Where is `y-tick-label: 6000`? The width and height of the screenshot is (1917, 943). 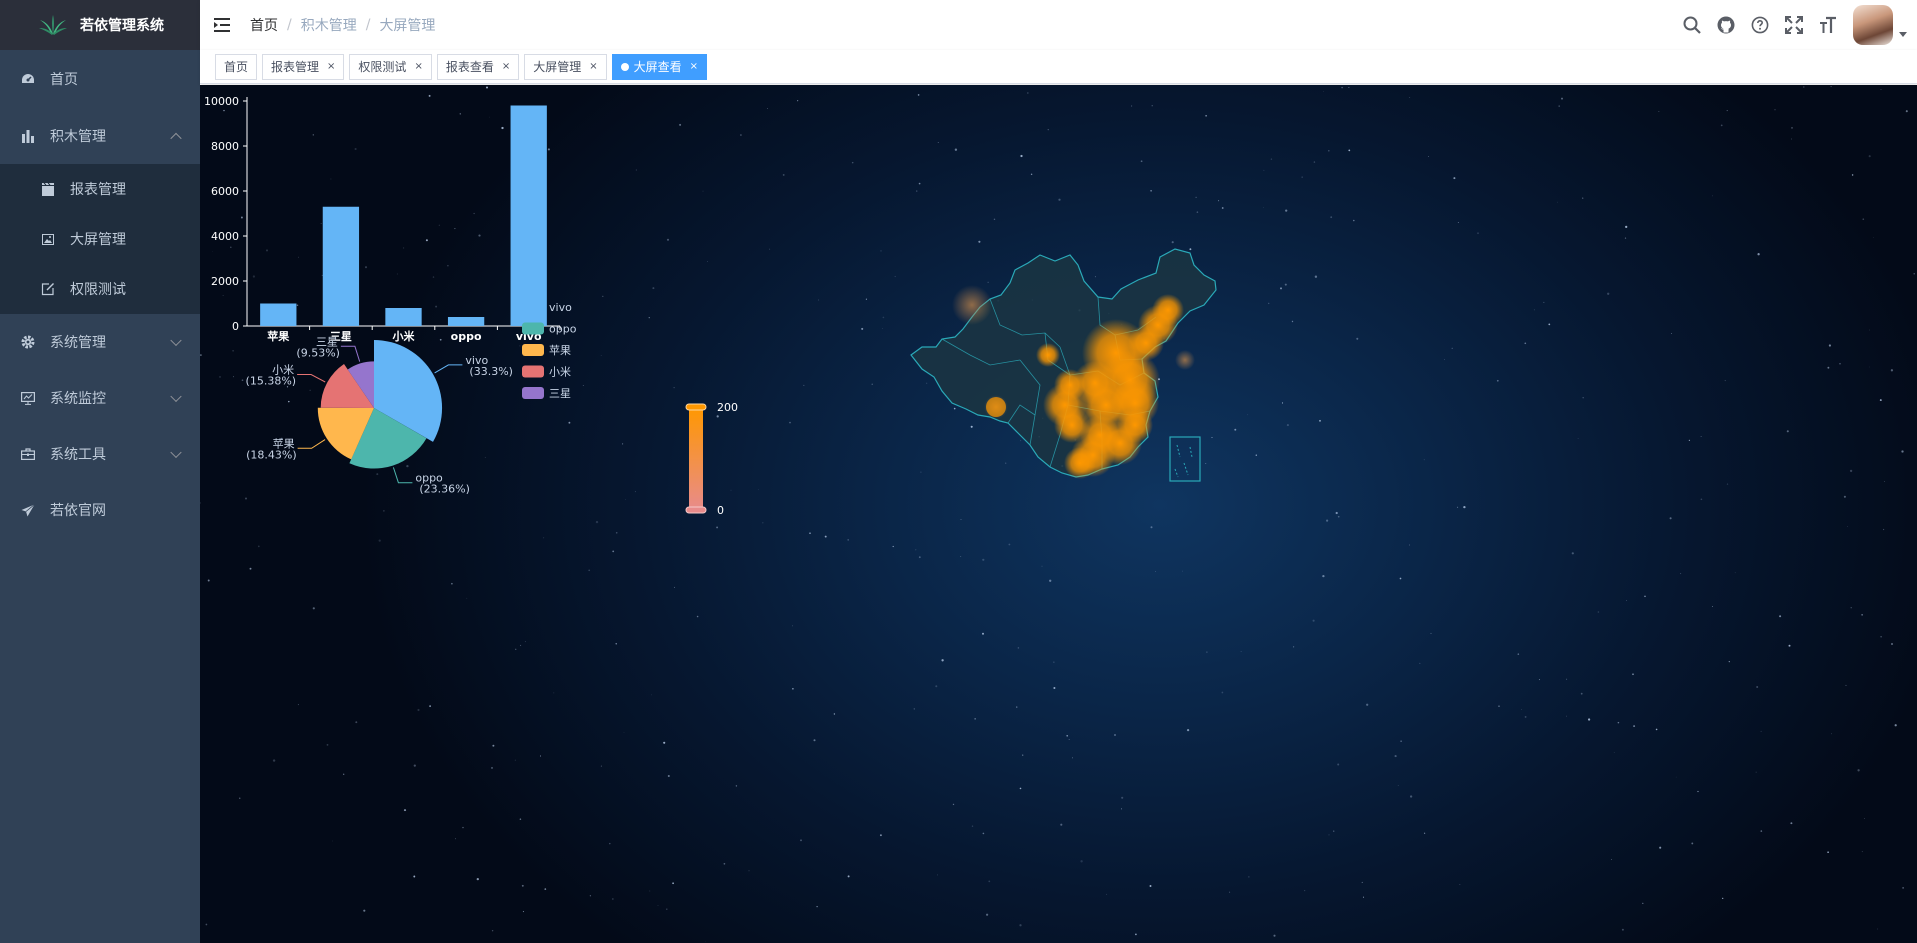
y-tick-label: 6000 is located at coordinates (225, 191).